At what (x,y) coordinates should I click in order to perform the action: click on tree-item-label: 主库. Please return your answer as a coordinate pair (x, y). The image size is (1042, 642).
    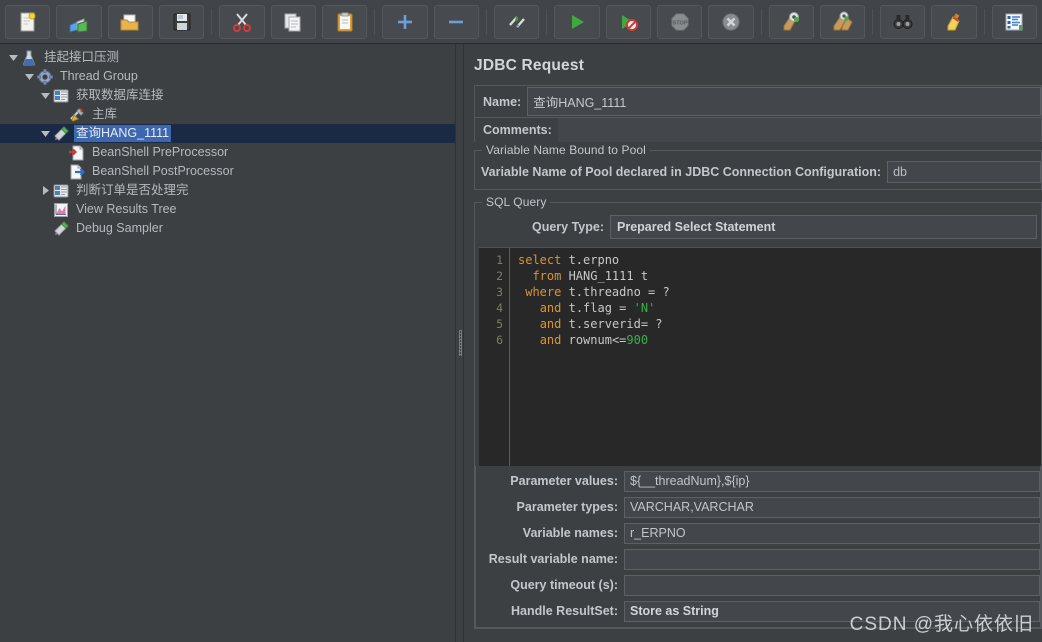
    Looking at the image, I should click on (105, 114).